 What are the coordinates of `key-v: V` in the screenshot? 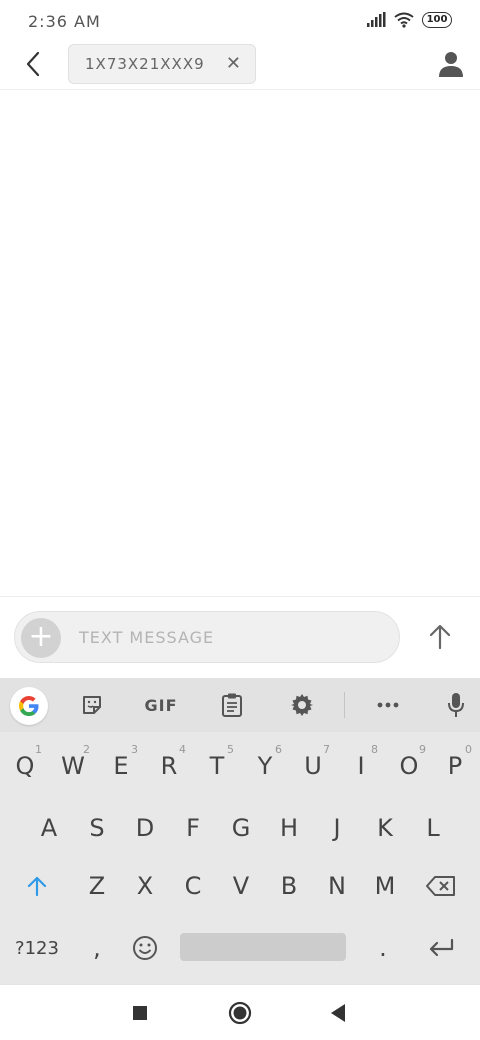 It's located at (241, 886).